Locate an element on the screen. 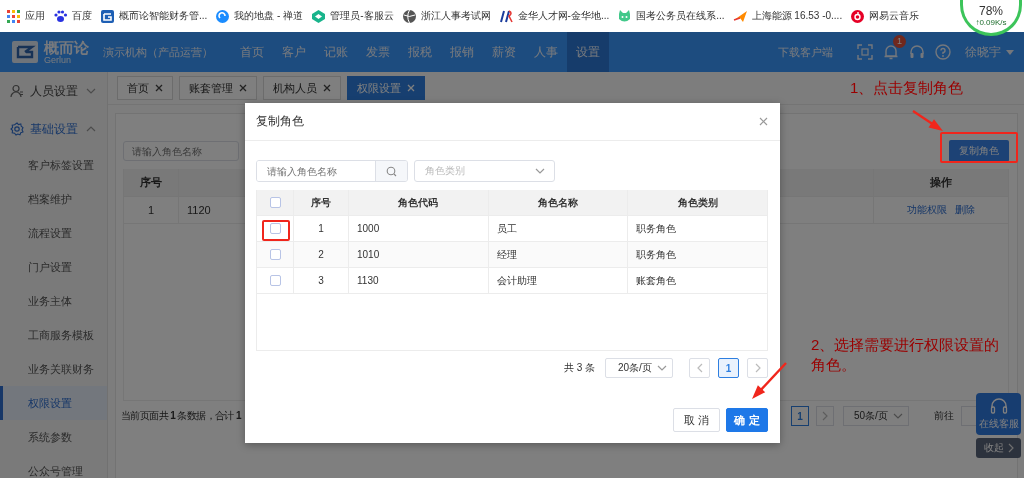 The width and height of the screenshot is (1024, 478). action-link: 删除 is located at coordinates (965, 210).